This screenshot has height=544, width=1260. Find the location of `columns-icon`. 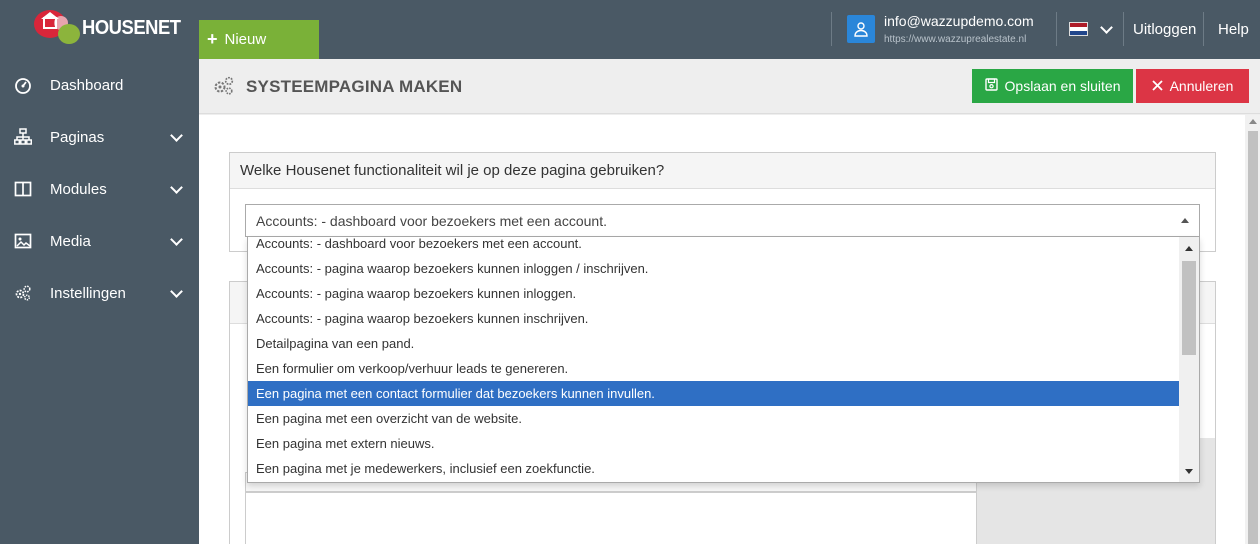

columns-icon is located at coordinates (23, 189).